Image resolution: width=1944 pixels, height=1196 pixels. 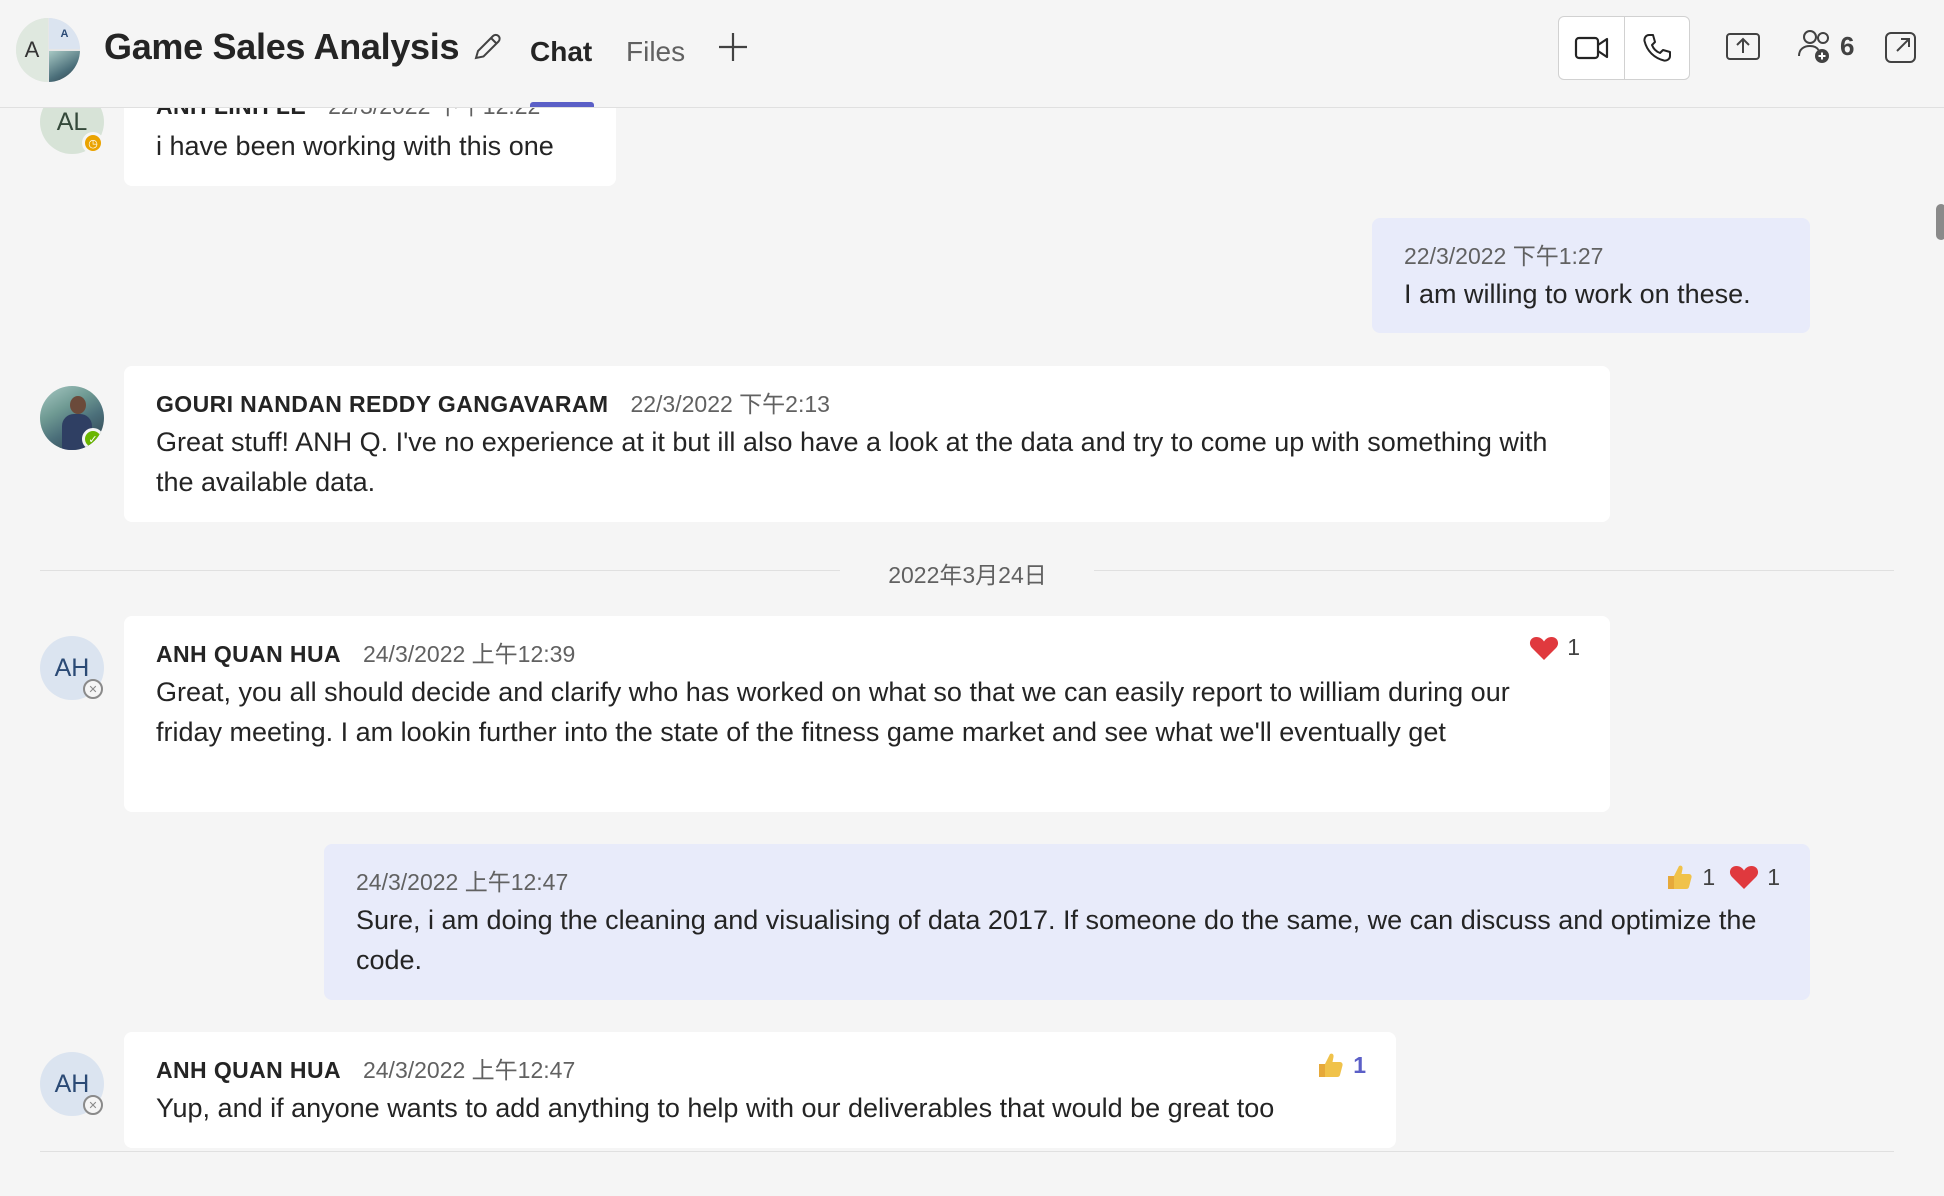 What do you see at coordinates (730, 404) in the screenshot?
I see `message-timestamp: 22/3/2022 下午2:13` at bounding box center [730, 404].